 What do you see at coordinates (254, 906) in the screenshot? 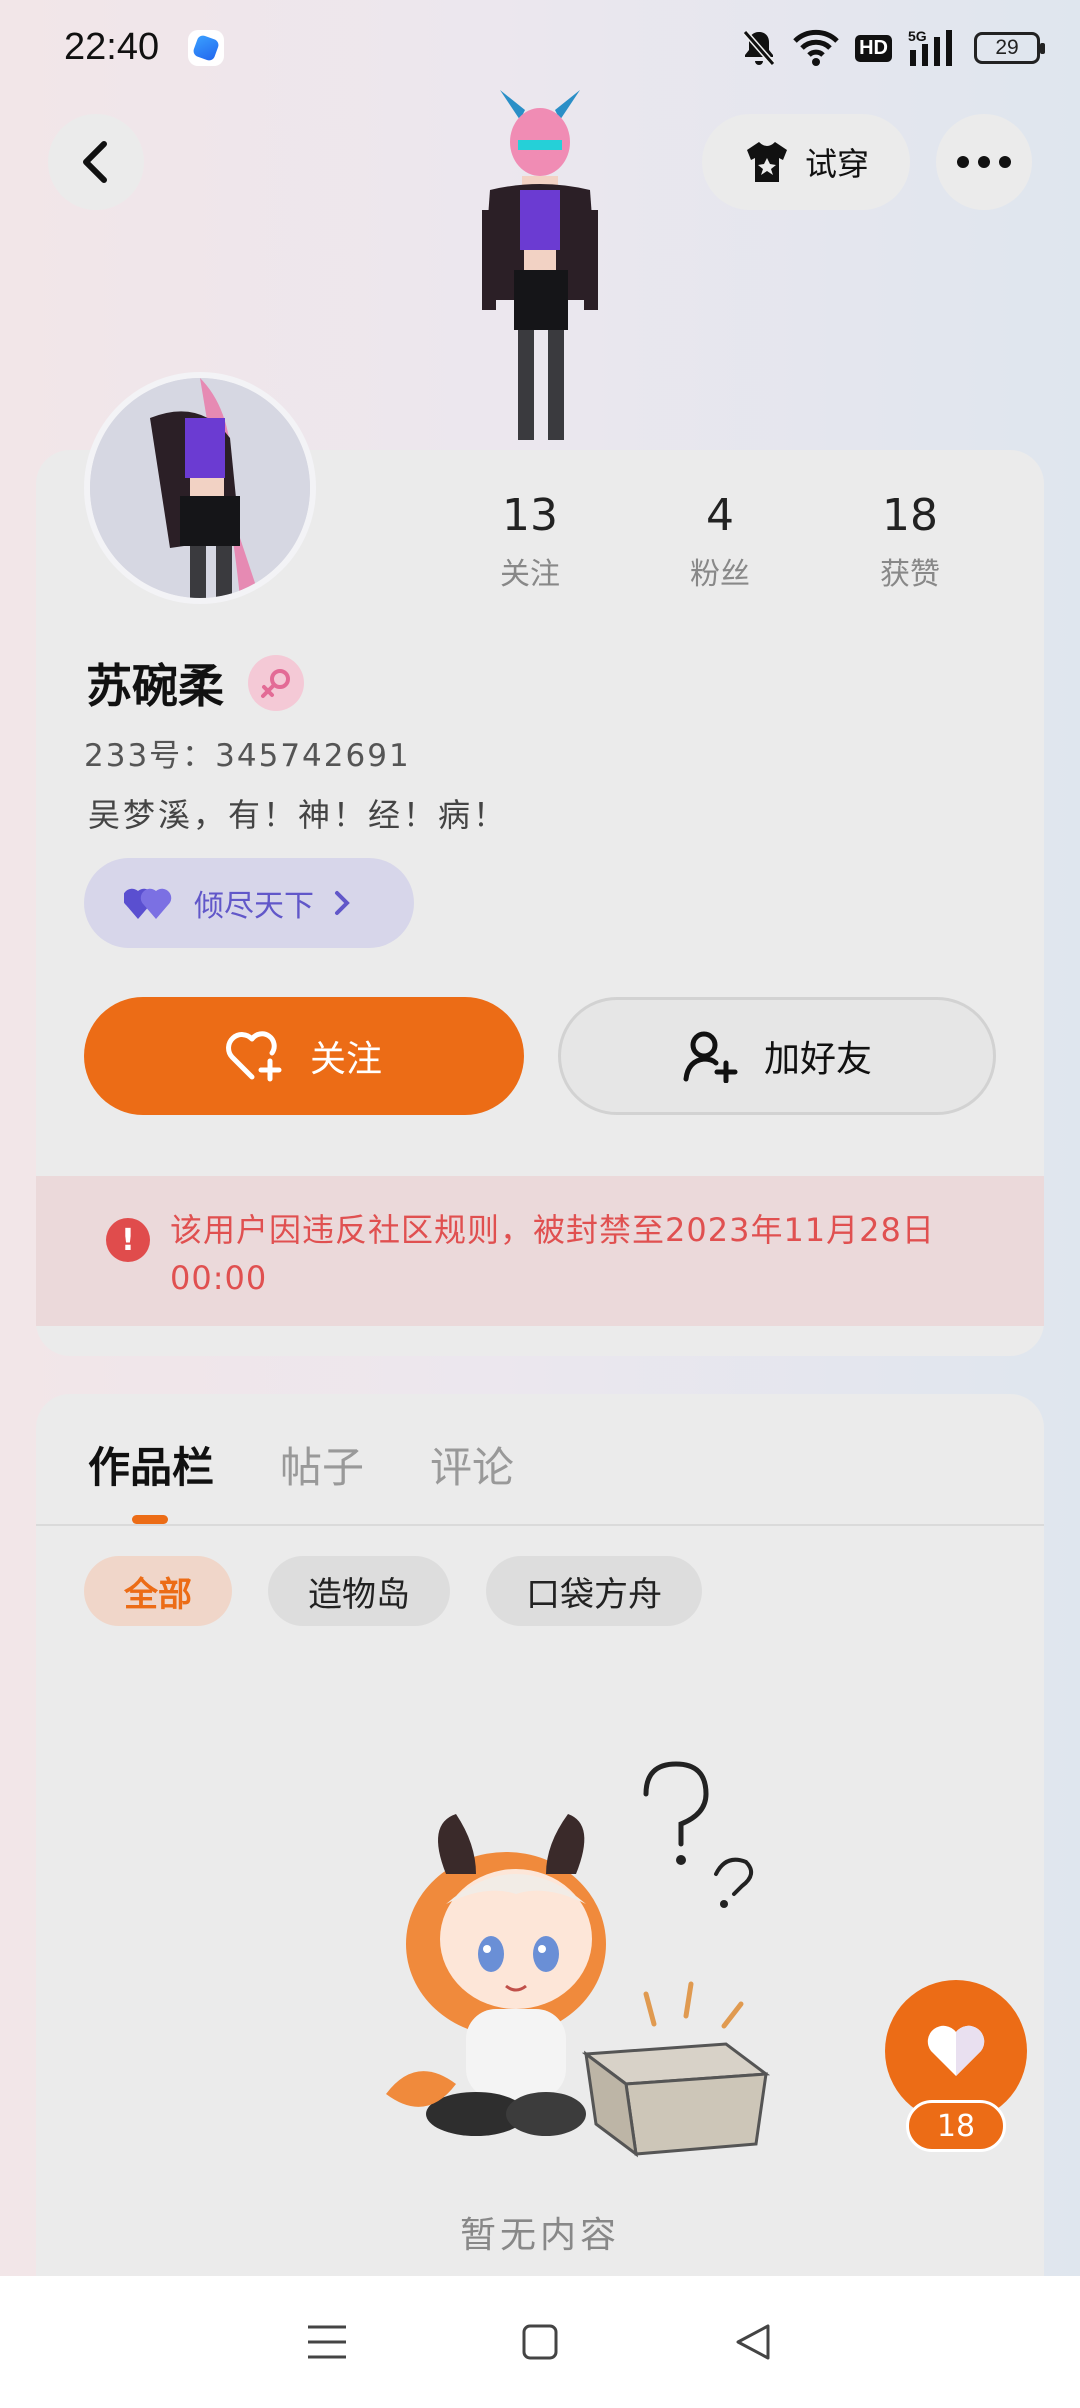
I see `guild-name: 倾尽天下` at bounding box center [254, 906].